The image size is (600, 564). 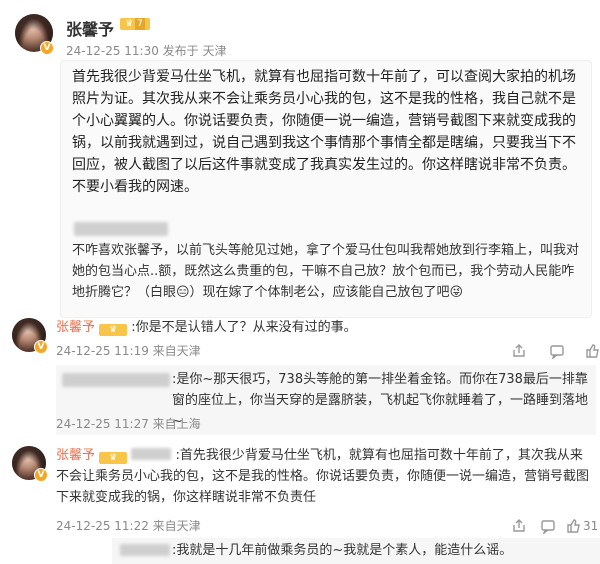 I want to click on post-author: 张馨予, so click(x=90, y=28).